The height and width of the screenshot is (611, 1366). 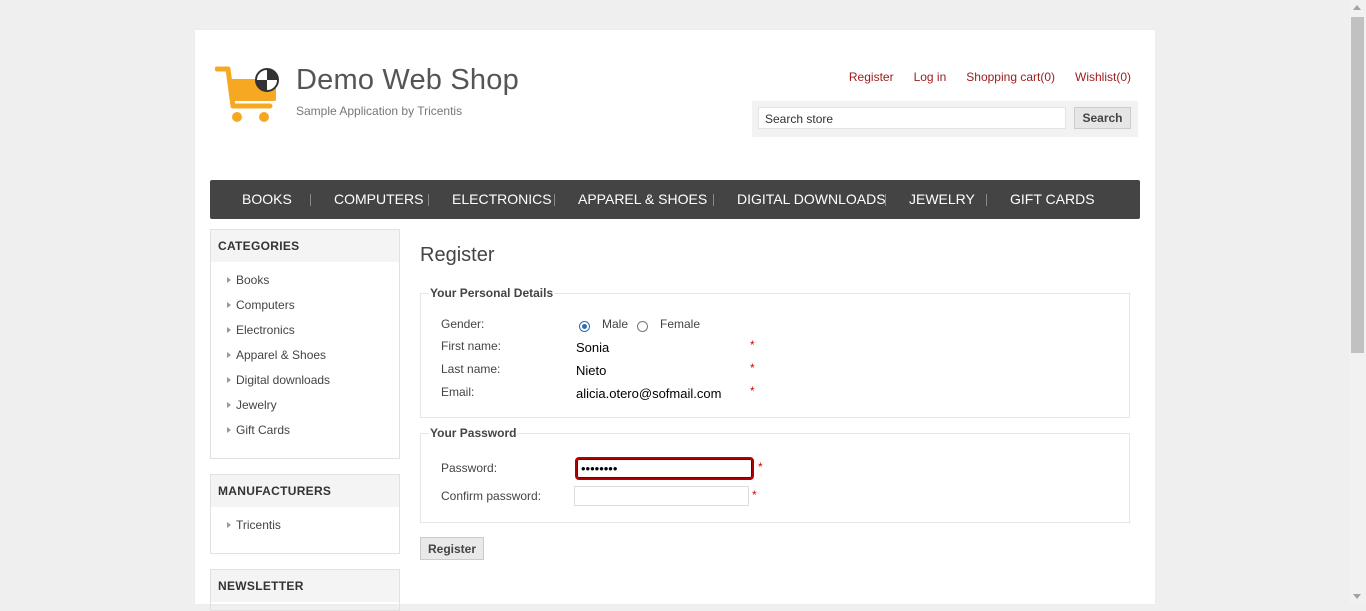 I want to click on menu-item-gift-cards: GIFT CARDS, so click(x=1052, y=199).